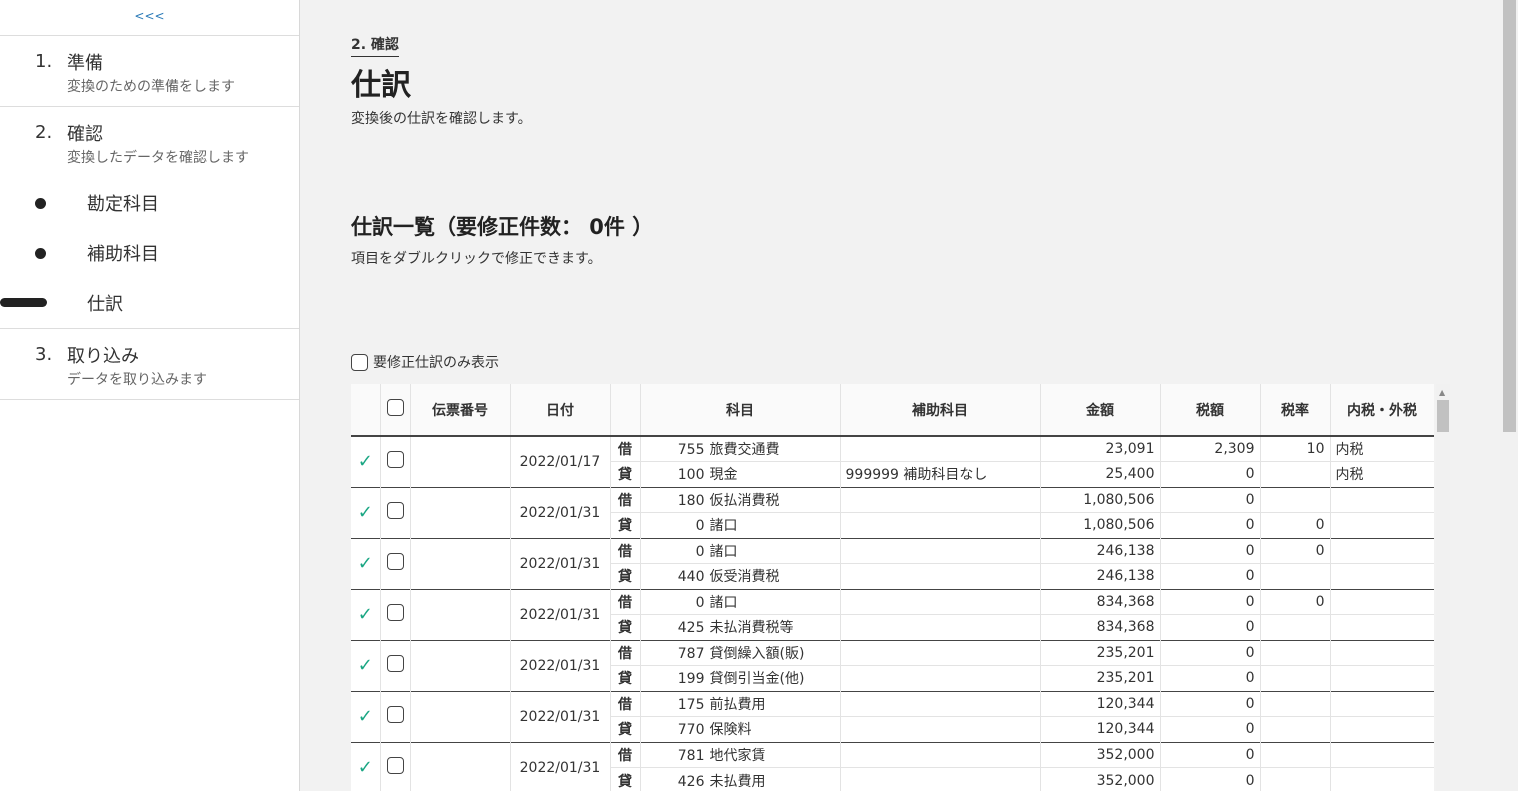 The width and height of the screenshot is (1518, 791). Describe the element at coordinates (1100, 499) in the screenshot. I see `amount-cell: 1,080,506` at that location.